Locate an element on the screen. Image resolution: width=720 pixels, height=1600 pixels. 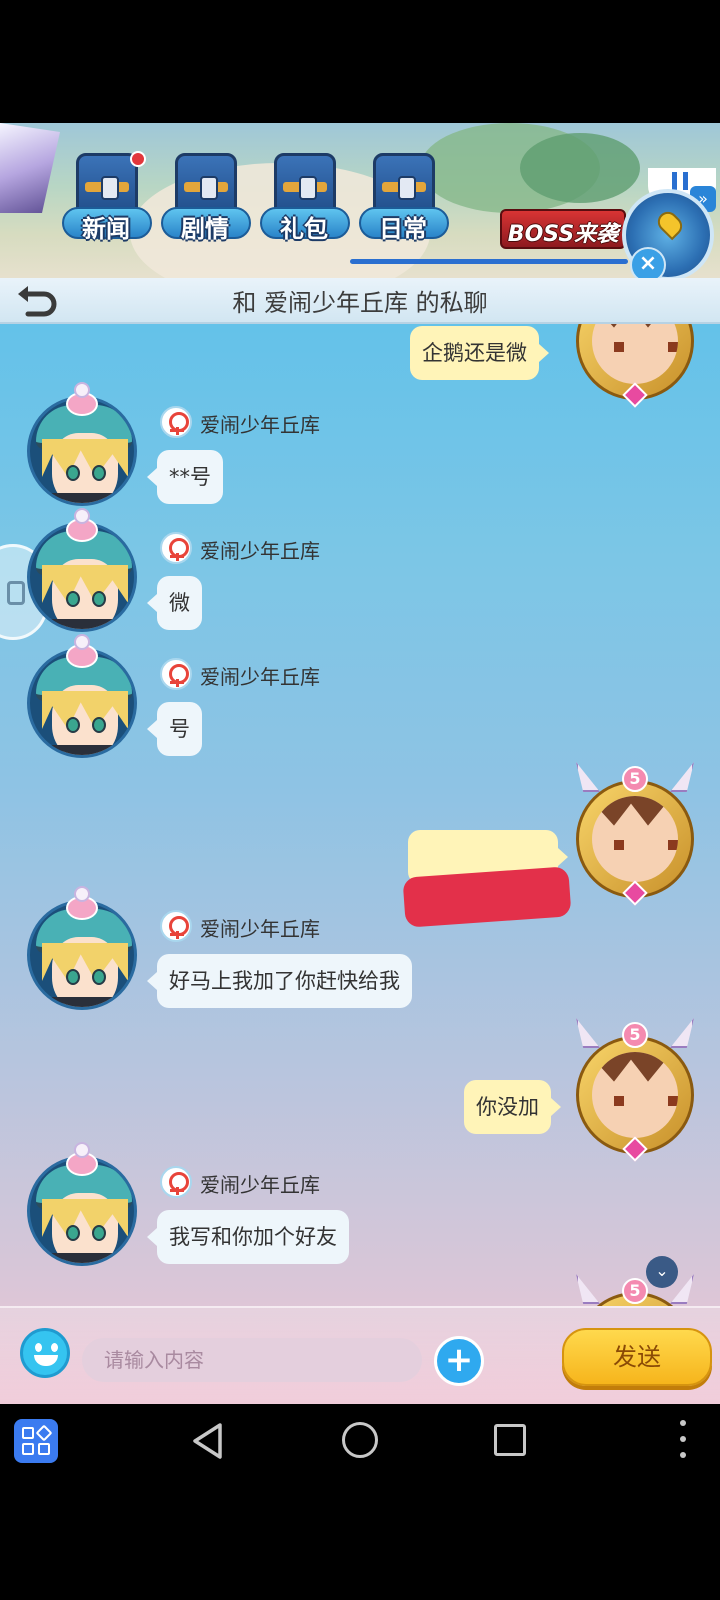
daily-label: 日常 is located at coordinates (403, 229).